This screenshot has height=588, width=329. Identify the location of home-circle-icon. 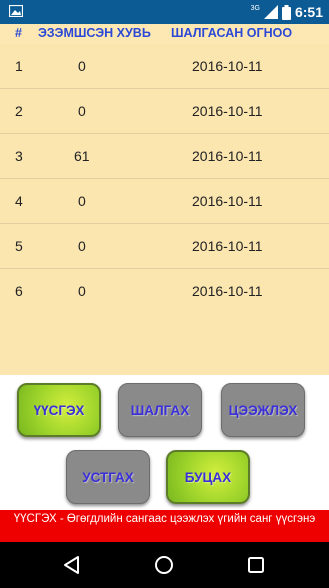
(164, 565).